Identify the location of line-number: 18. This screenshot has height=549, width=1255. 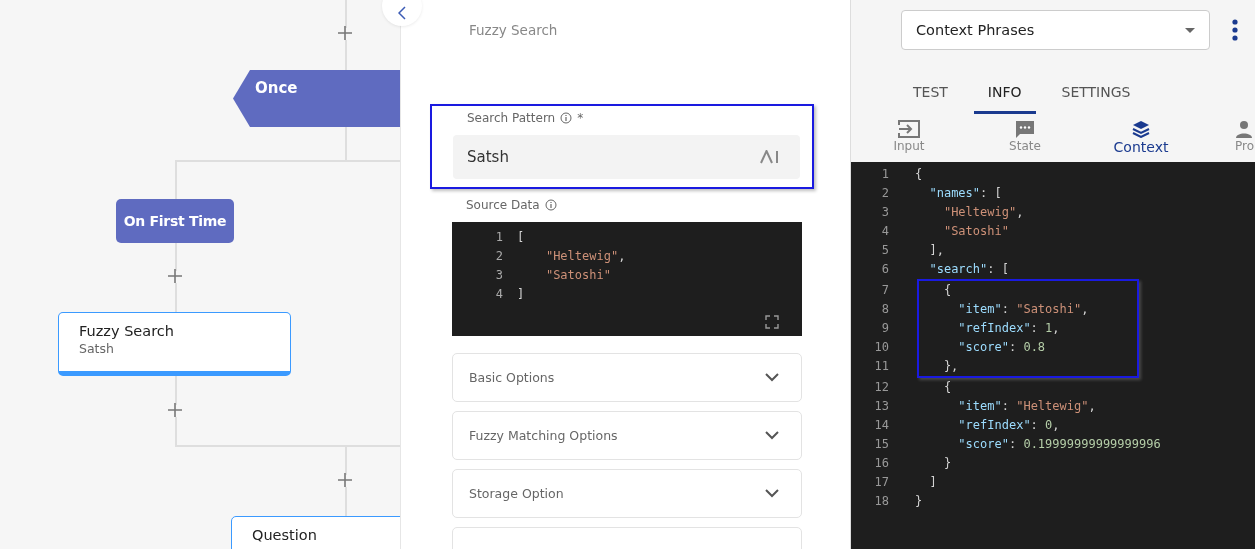
(881, 501).